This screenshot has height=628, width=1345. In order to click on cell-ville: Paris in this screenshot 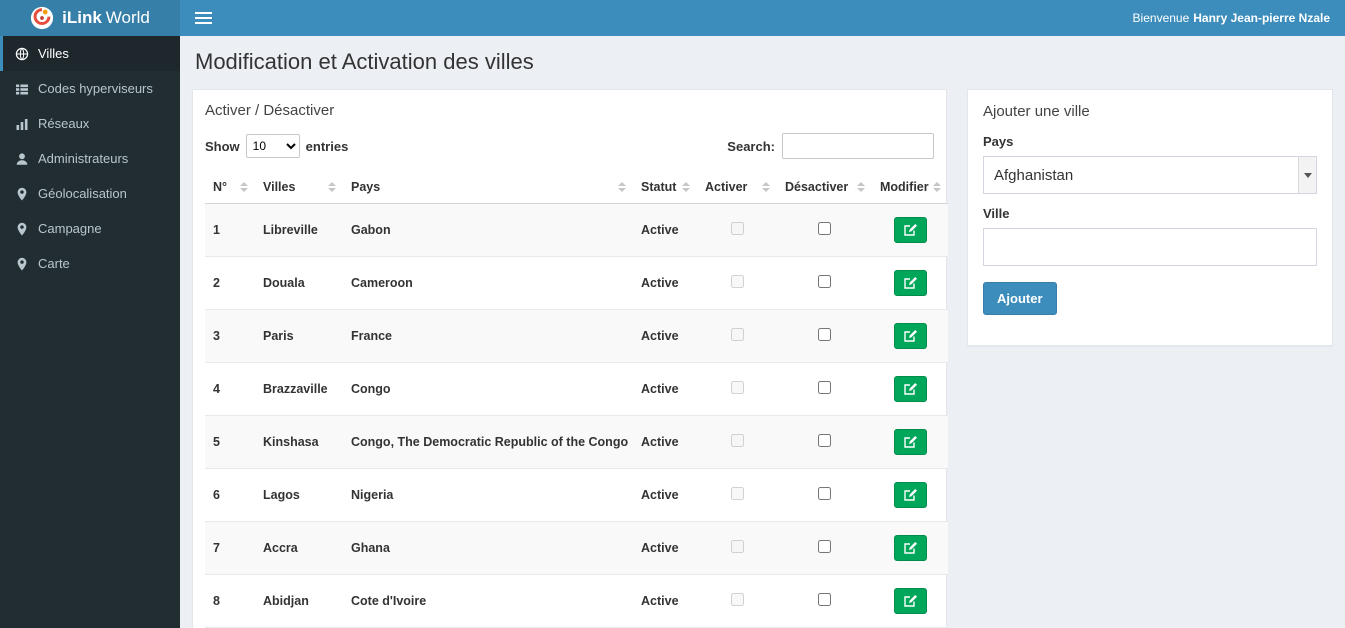, I will do `click(278, 336)`.